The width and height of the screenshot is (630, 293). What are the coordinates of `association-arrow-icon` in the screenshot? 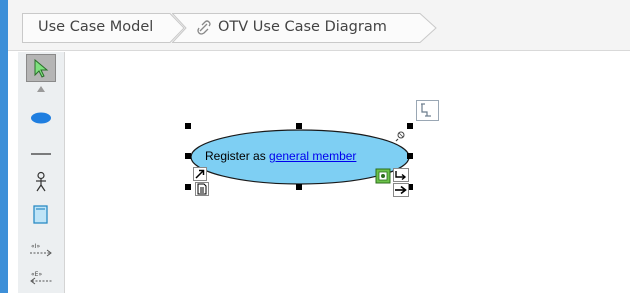 It's located at (200, 174).